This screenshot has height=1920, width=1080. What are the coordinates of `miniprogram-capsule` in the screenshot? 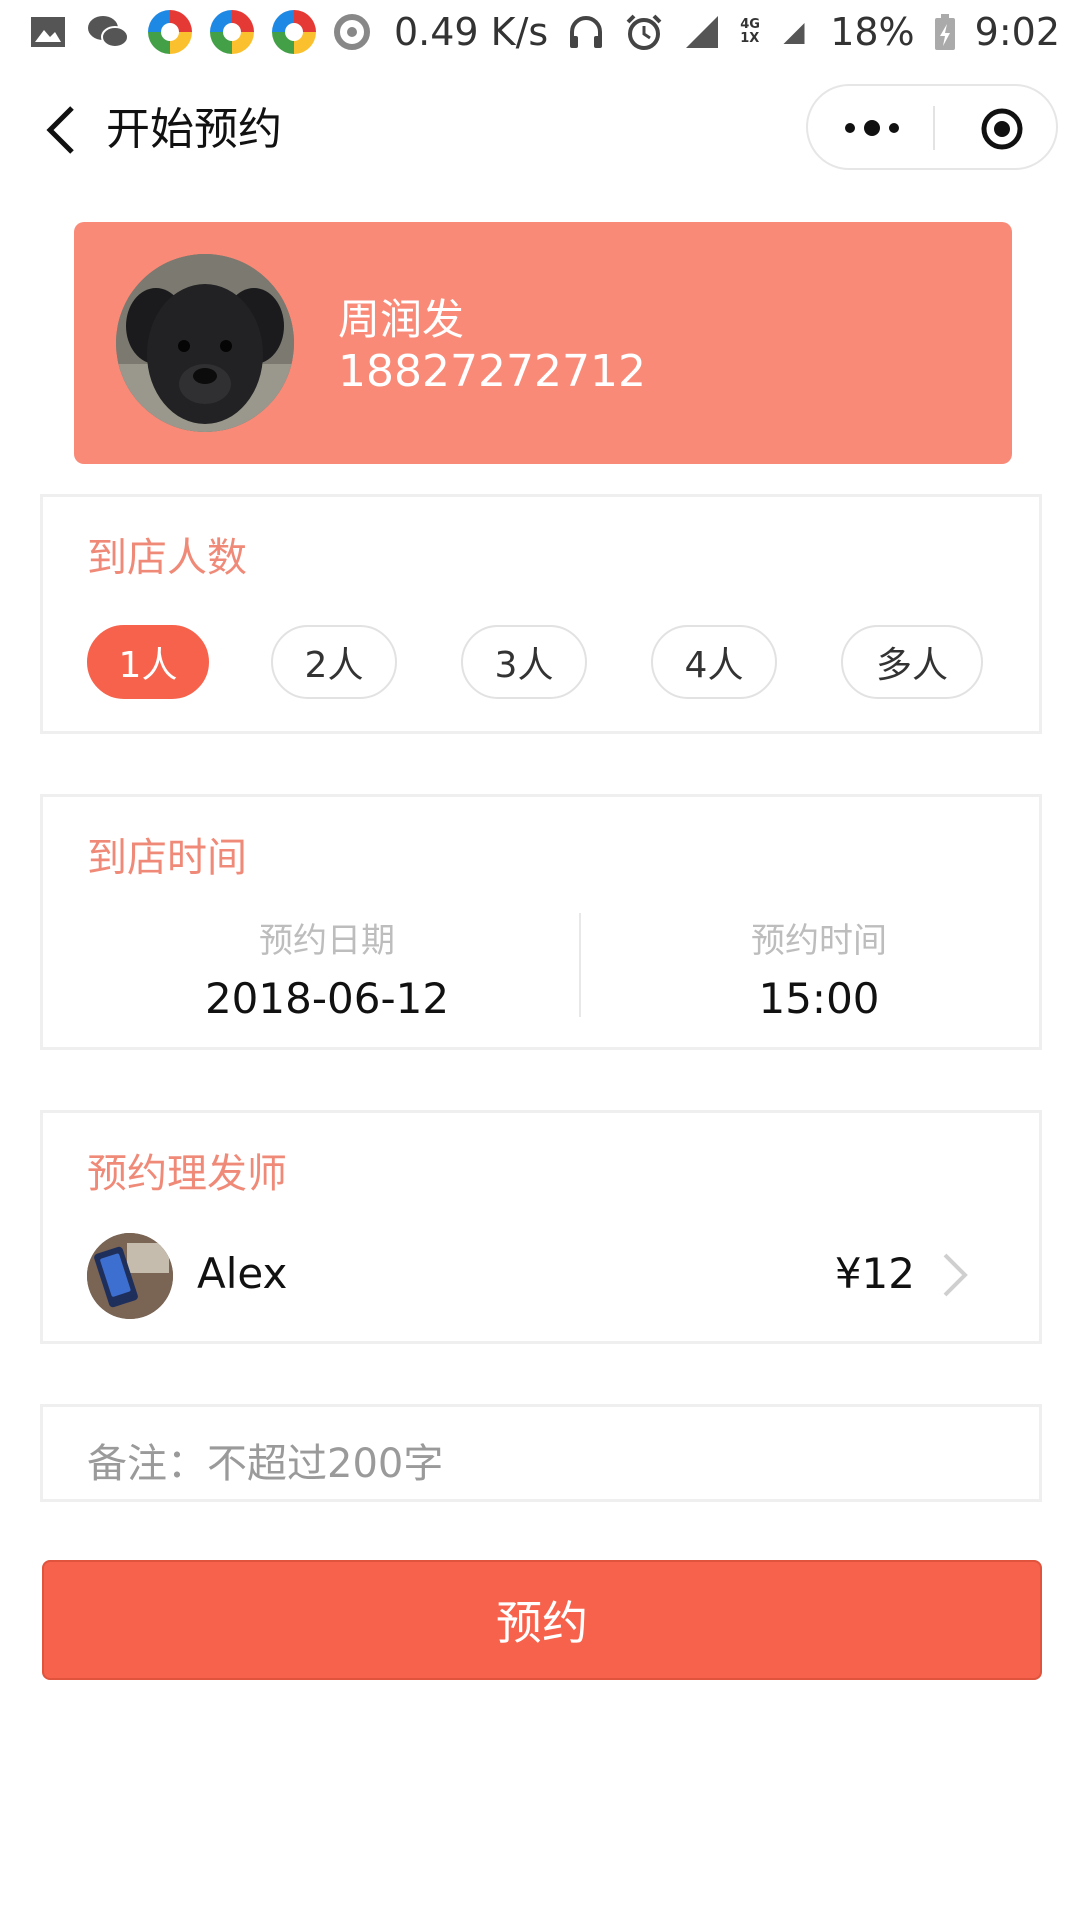 It's located at (932, 127).